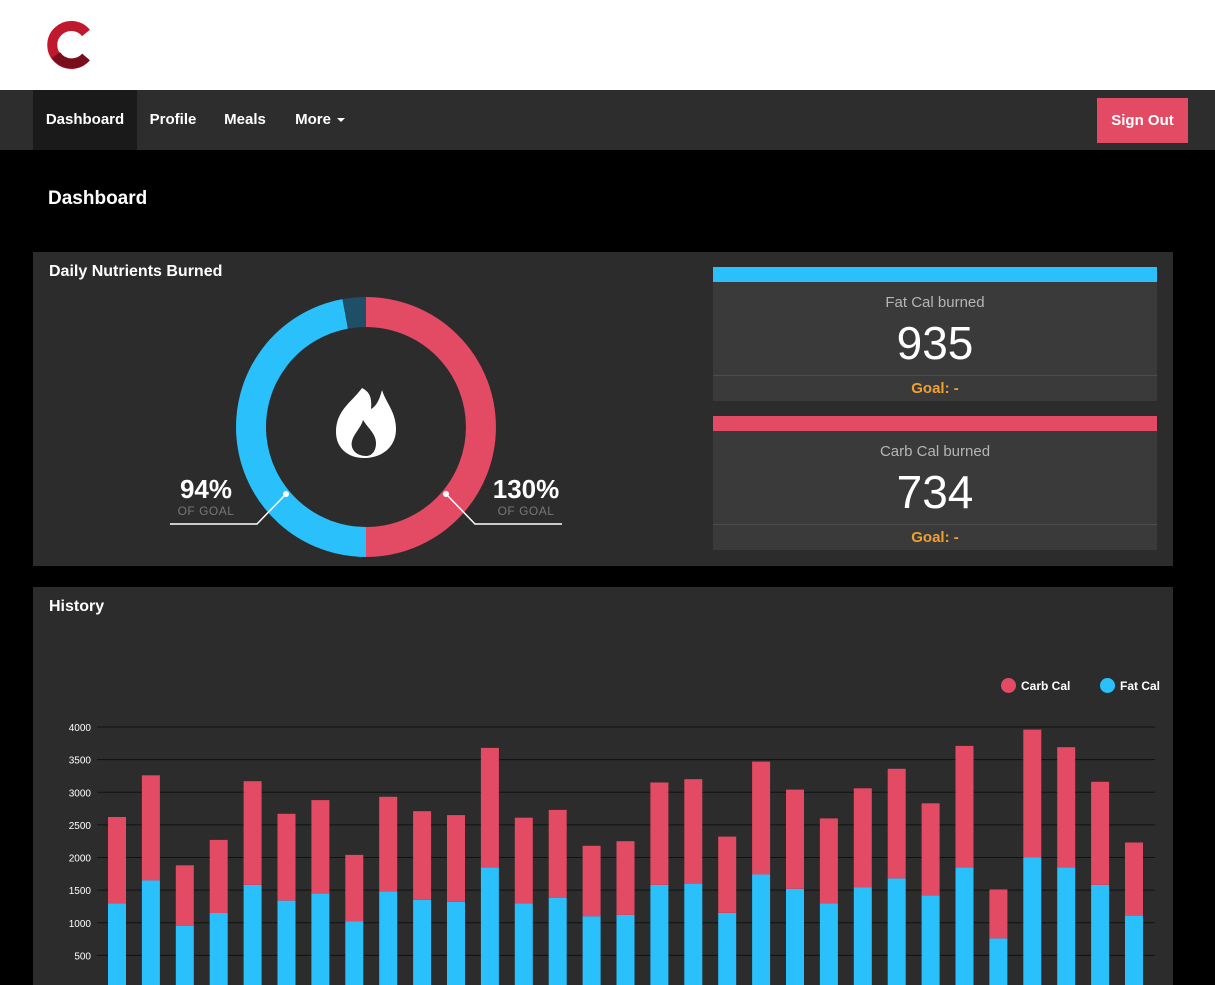 Image resolution: width=1215 pixels, height=985 pixels. What do you see at coordinates (80, 826) in the screenshot?
I see `y-tick-label: 2500` at bounding box center [80, 826].